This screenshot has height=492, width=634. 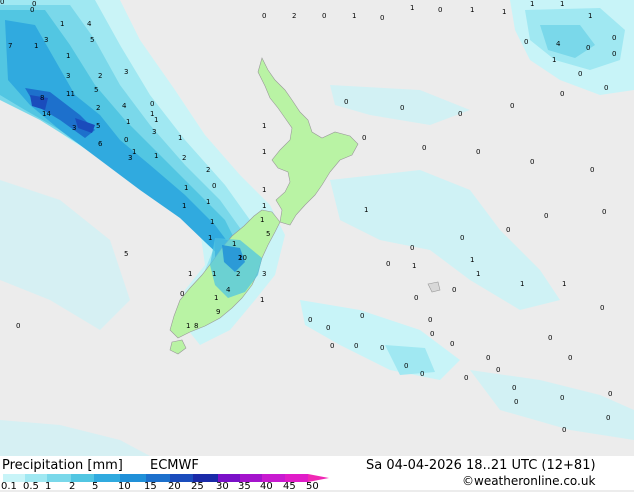 I want to click on legend-tick-label: 50, so click(x=312, y=486).